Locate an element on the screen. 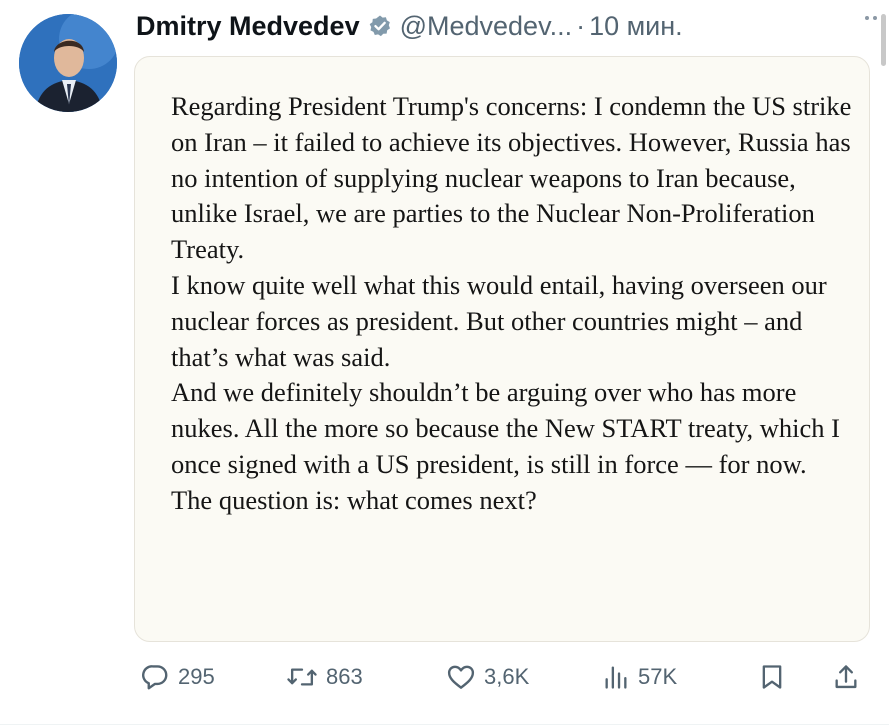 This screenshot has width=889, height=725. bookmark-icon is located at coordinates (772, 677).